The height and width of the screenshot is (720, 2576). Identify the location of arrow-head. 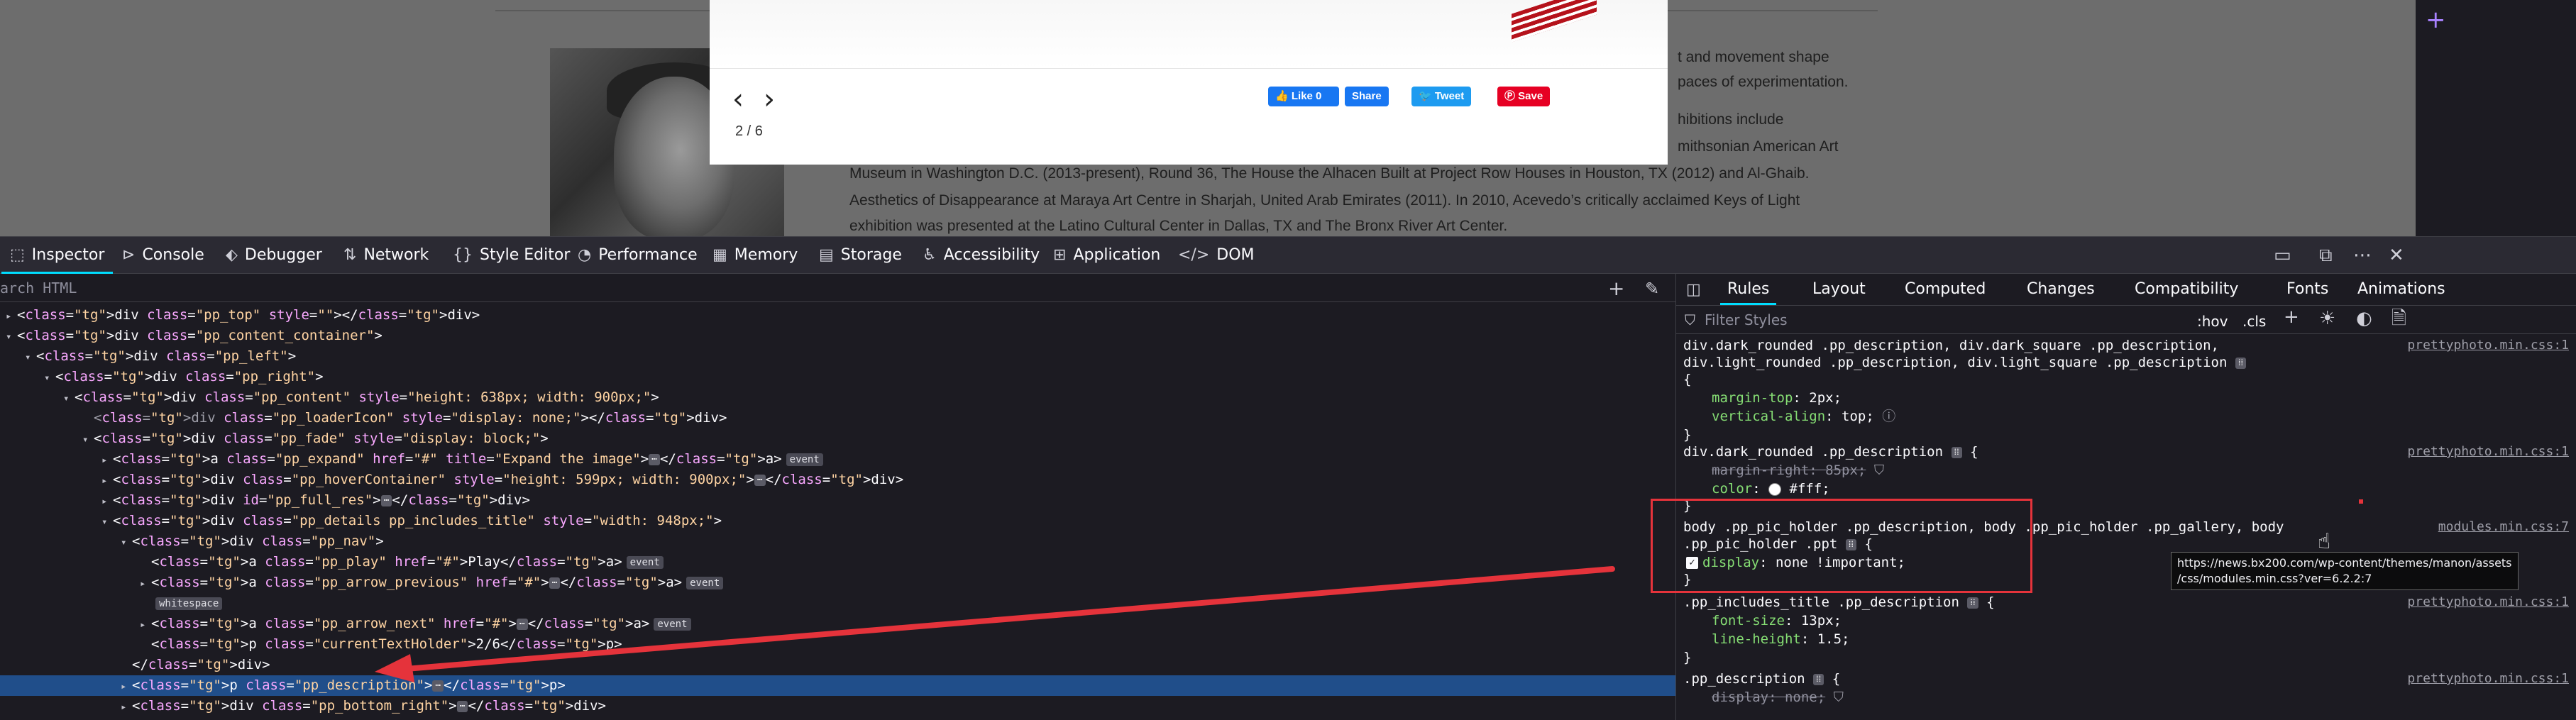
(394, 668).